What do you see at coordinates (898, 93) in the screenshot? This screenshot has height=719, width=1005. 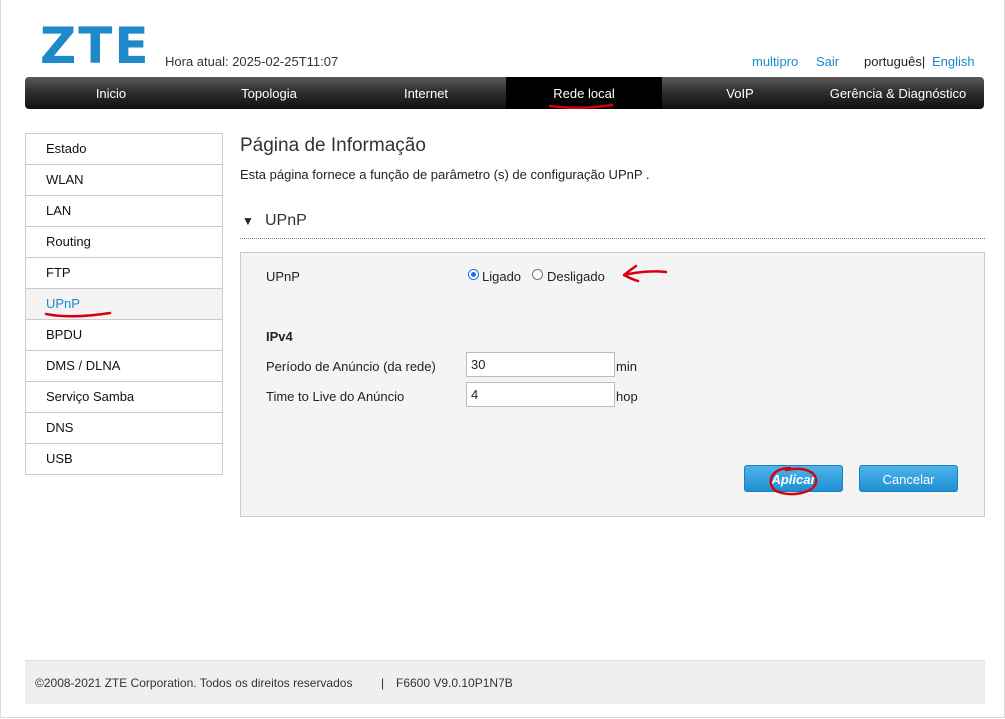 I see `nav-gerencia: Gerência & Diagnóstico` at bounding box center [898, 93].